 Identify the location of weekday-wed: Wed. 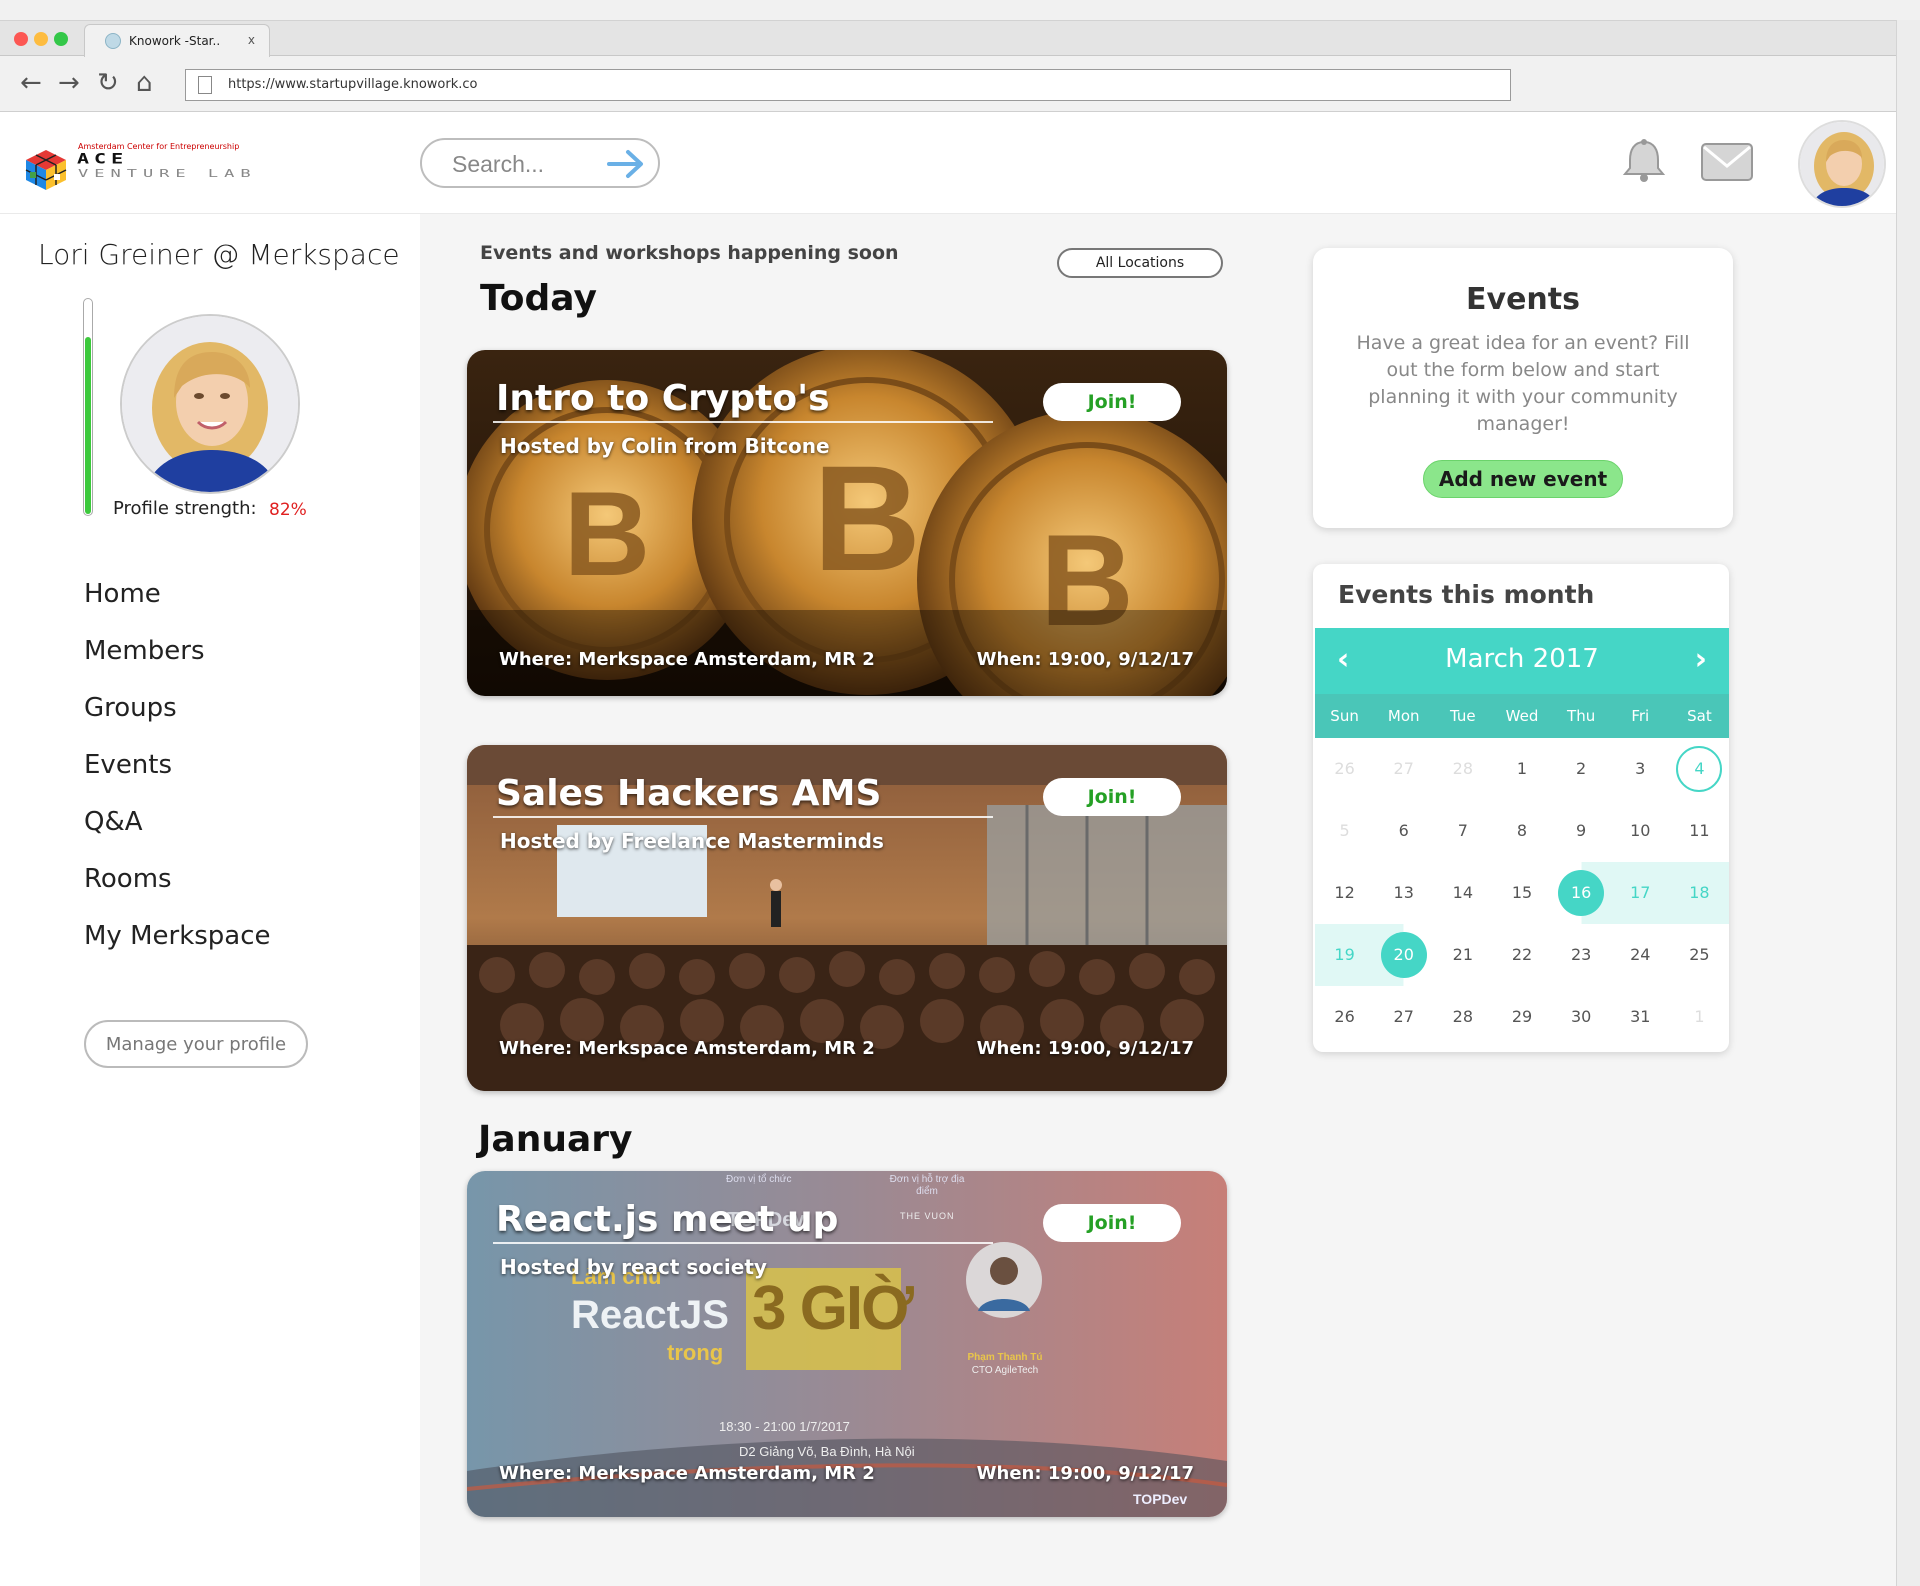
(1522, 716).